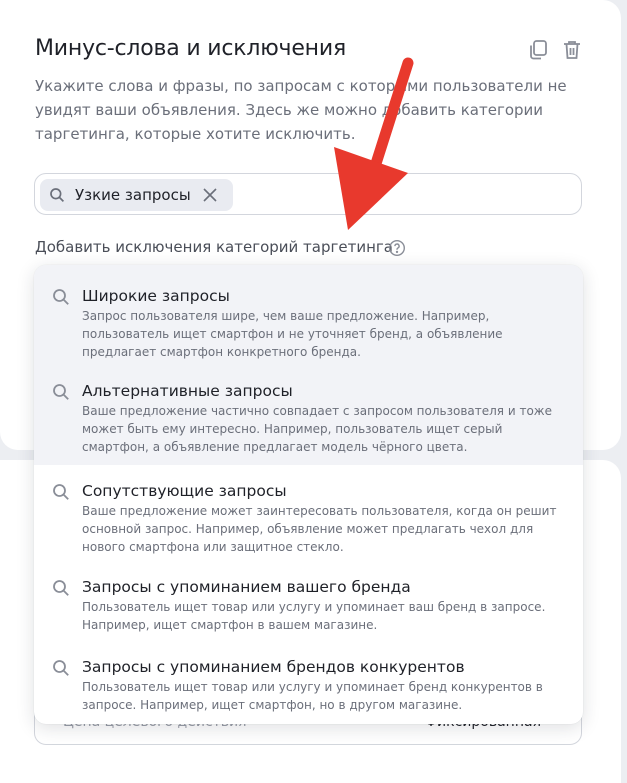 The image size is (627, 783). Describe the element at coordinates (572, 50) in the screenshot. I see `trash-icon` at that location.